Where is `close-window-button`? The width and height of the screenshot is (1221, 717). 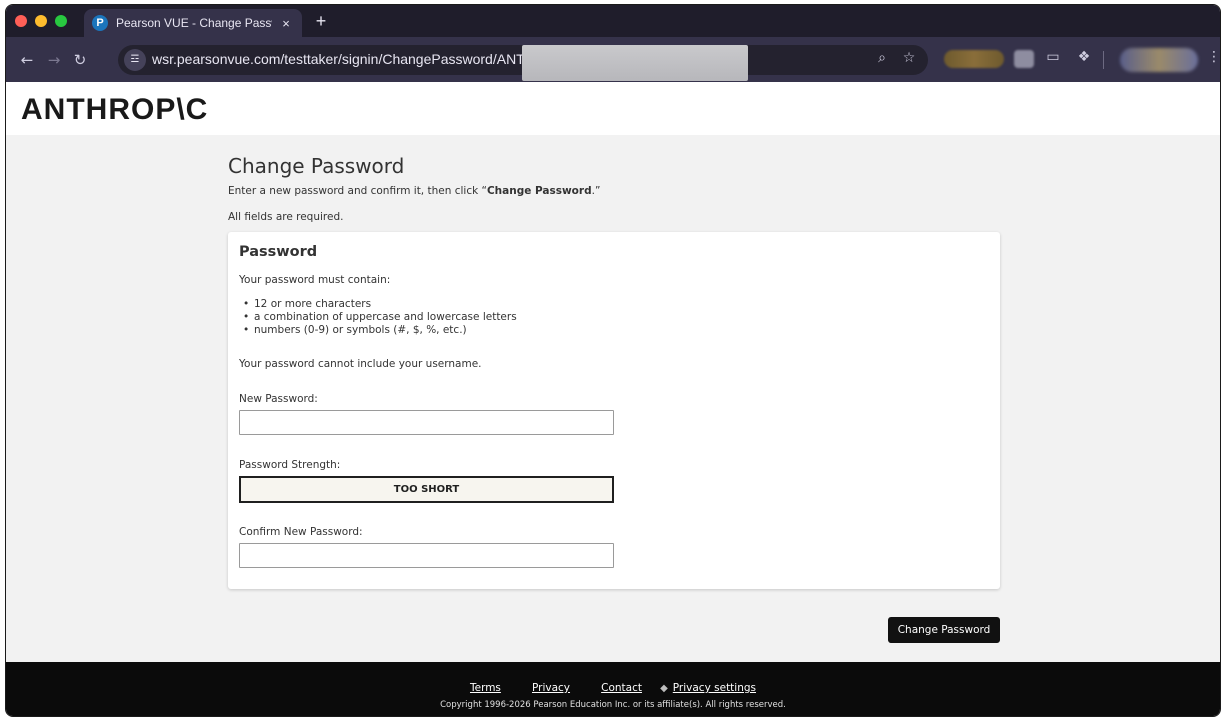
close-window-button is located at coordinates (21, 21).